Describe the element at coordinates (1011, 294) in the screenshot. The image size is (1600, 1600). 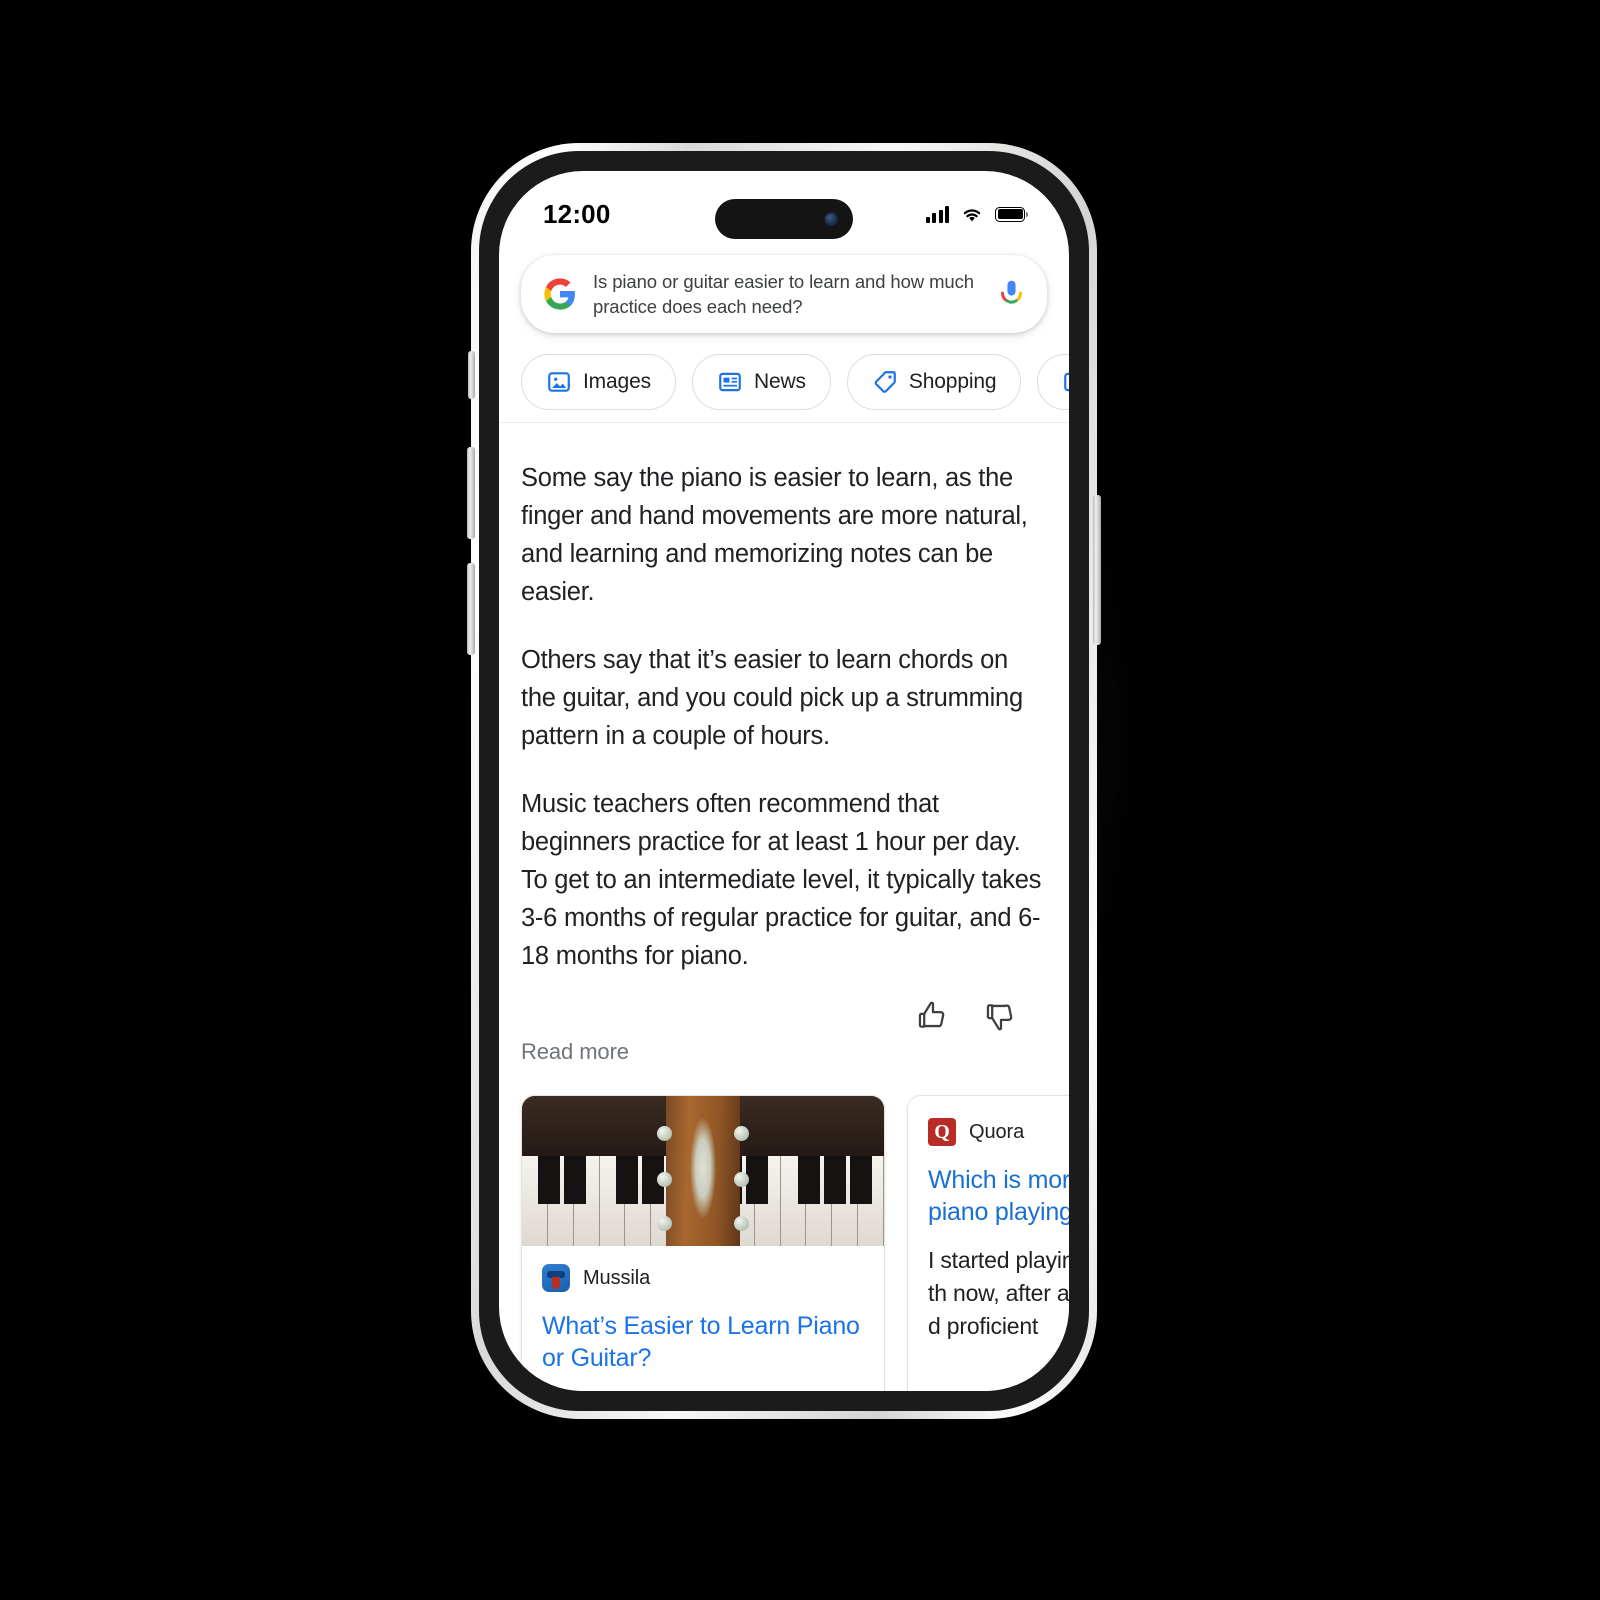
I see `microphone-icon` at that location.